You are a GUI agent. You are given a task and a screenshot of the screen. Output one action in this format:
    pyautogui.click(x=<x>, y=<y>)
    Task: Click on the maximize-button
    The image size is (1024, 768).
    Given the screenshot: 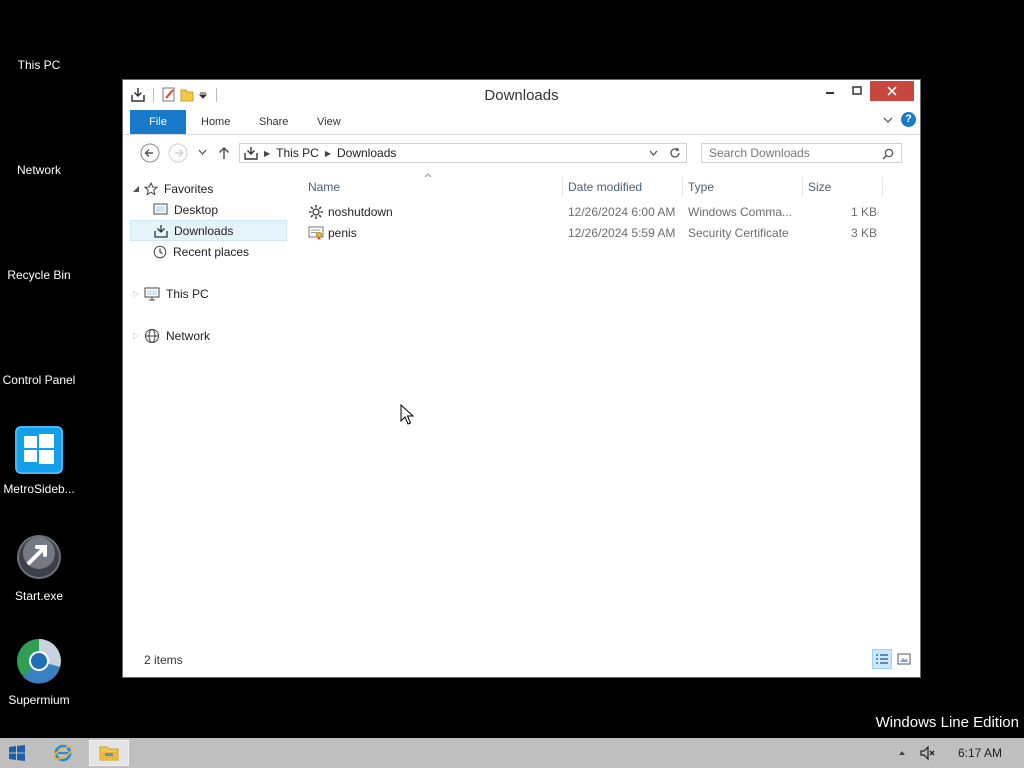 What is the action you would take?
    pyautogui.click(x=856, y=91)
    